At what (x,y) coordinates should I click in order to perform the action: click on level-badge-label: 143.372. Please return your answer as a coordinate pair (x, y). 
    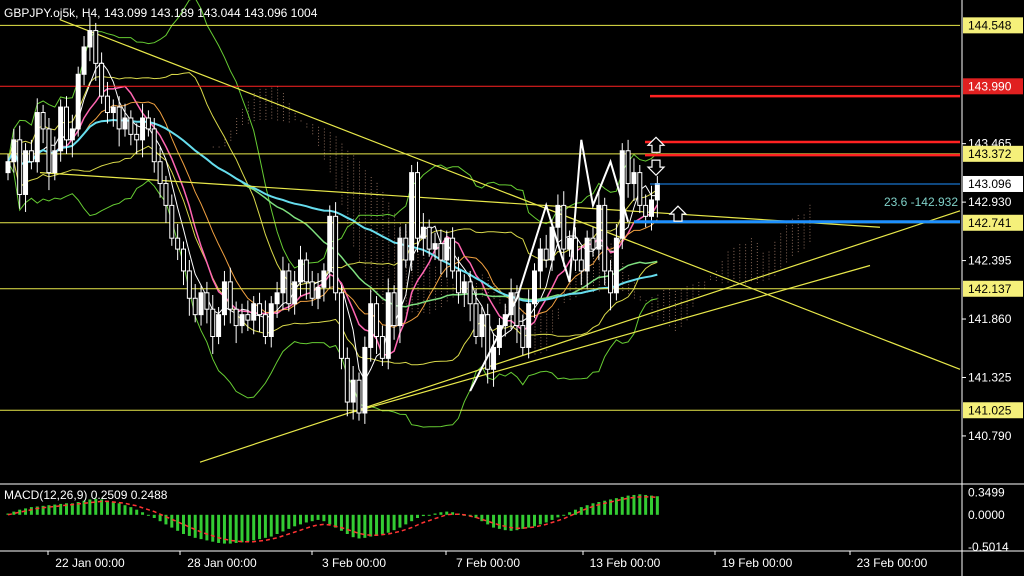
    Looking at the image, I should click on (990, 154).